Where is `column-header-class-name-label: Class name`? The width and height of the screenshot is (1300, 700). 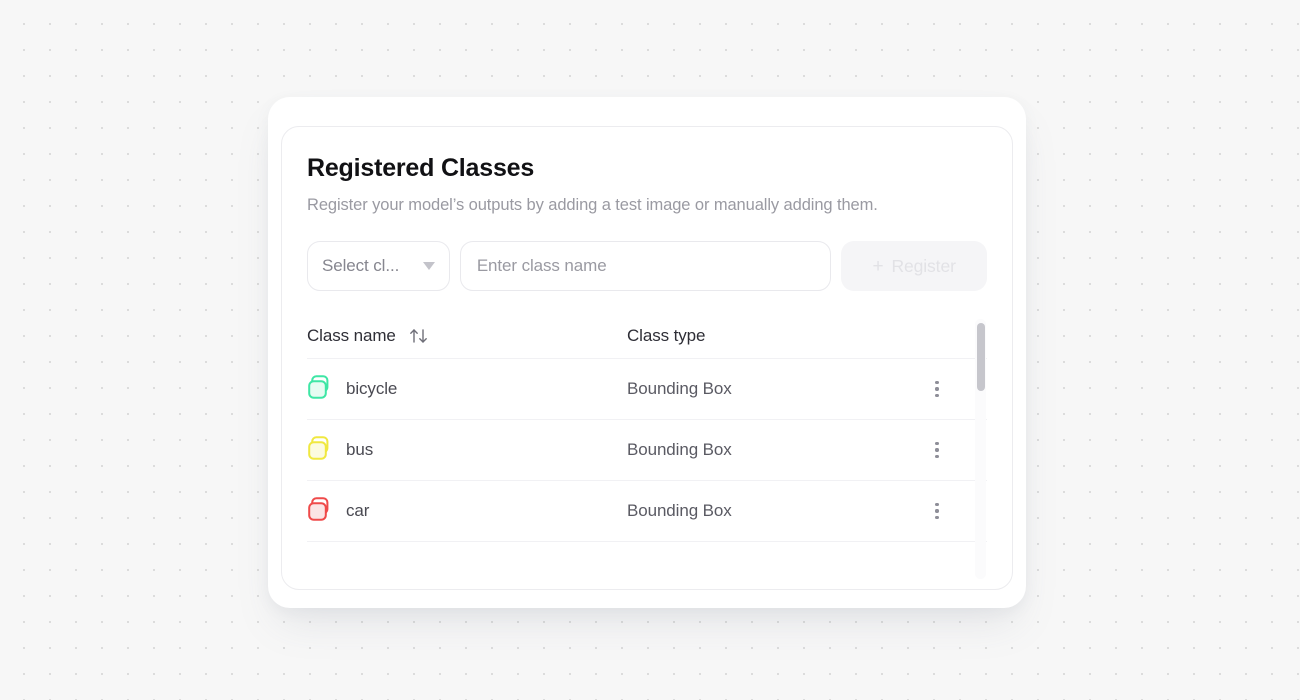
column-header-class-name-label: Class name is located at coordinates (351, 335).